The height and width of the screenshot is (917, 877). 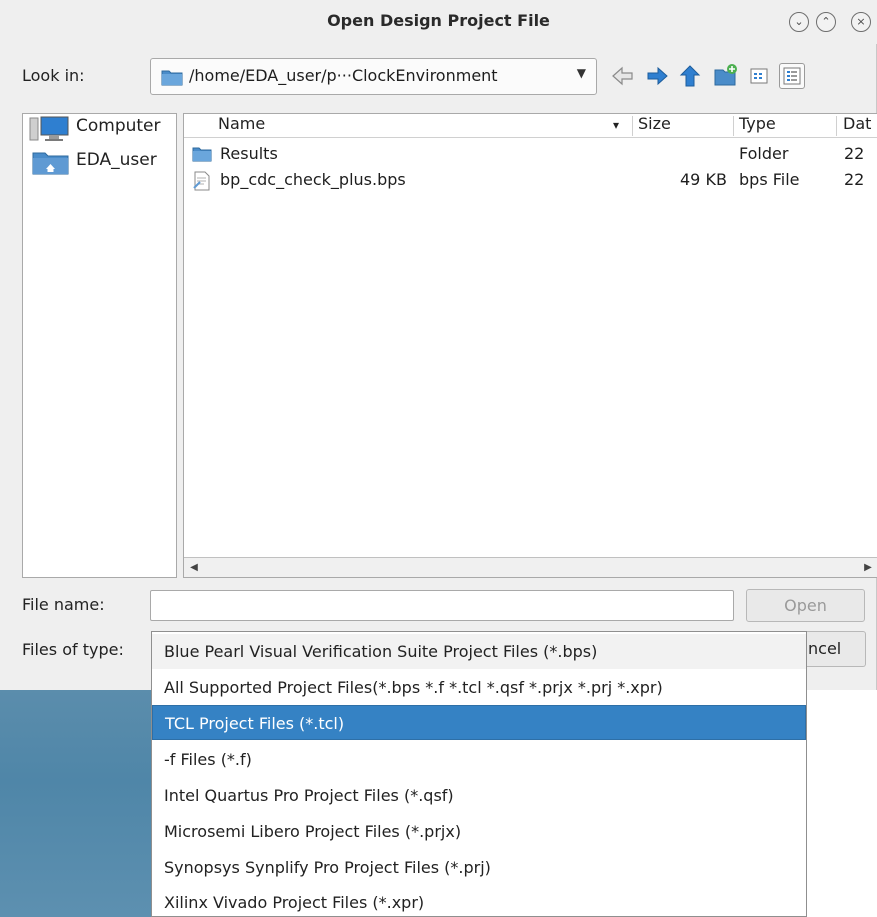 What do you see at coordinates (50, 165) in the screenshot?
I see `home-folder-icon` at bounding box center [50, 165].